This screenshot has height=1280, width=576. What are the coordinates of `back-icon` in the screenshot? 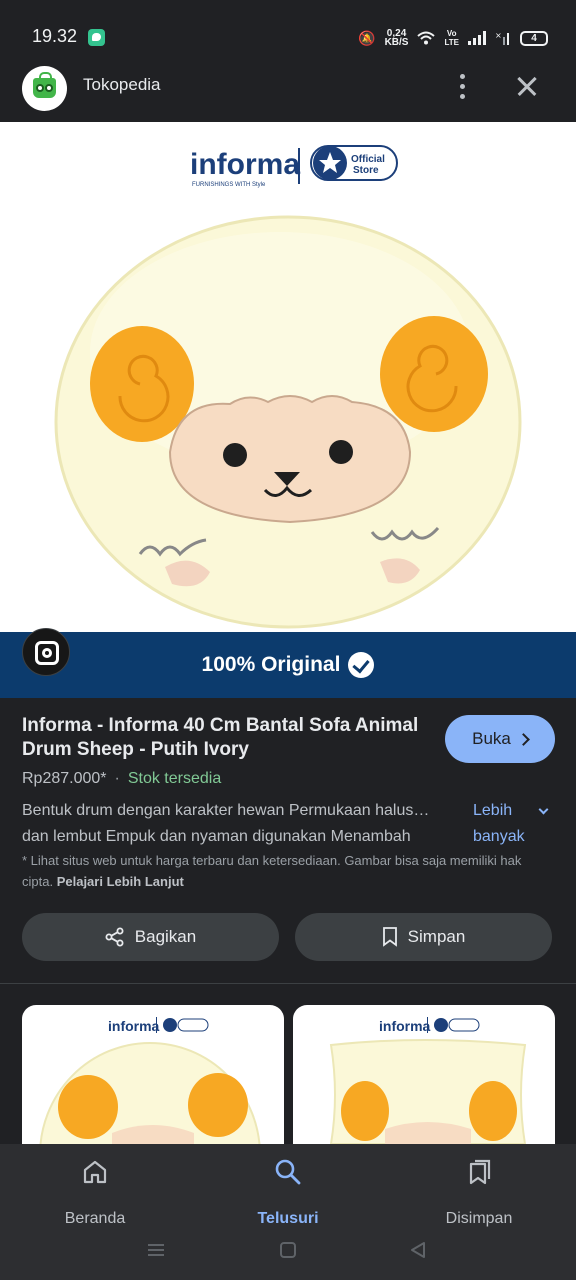 It's located at (418, 1250).